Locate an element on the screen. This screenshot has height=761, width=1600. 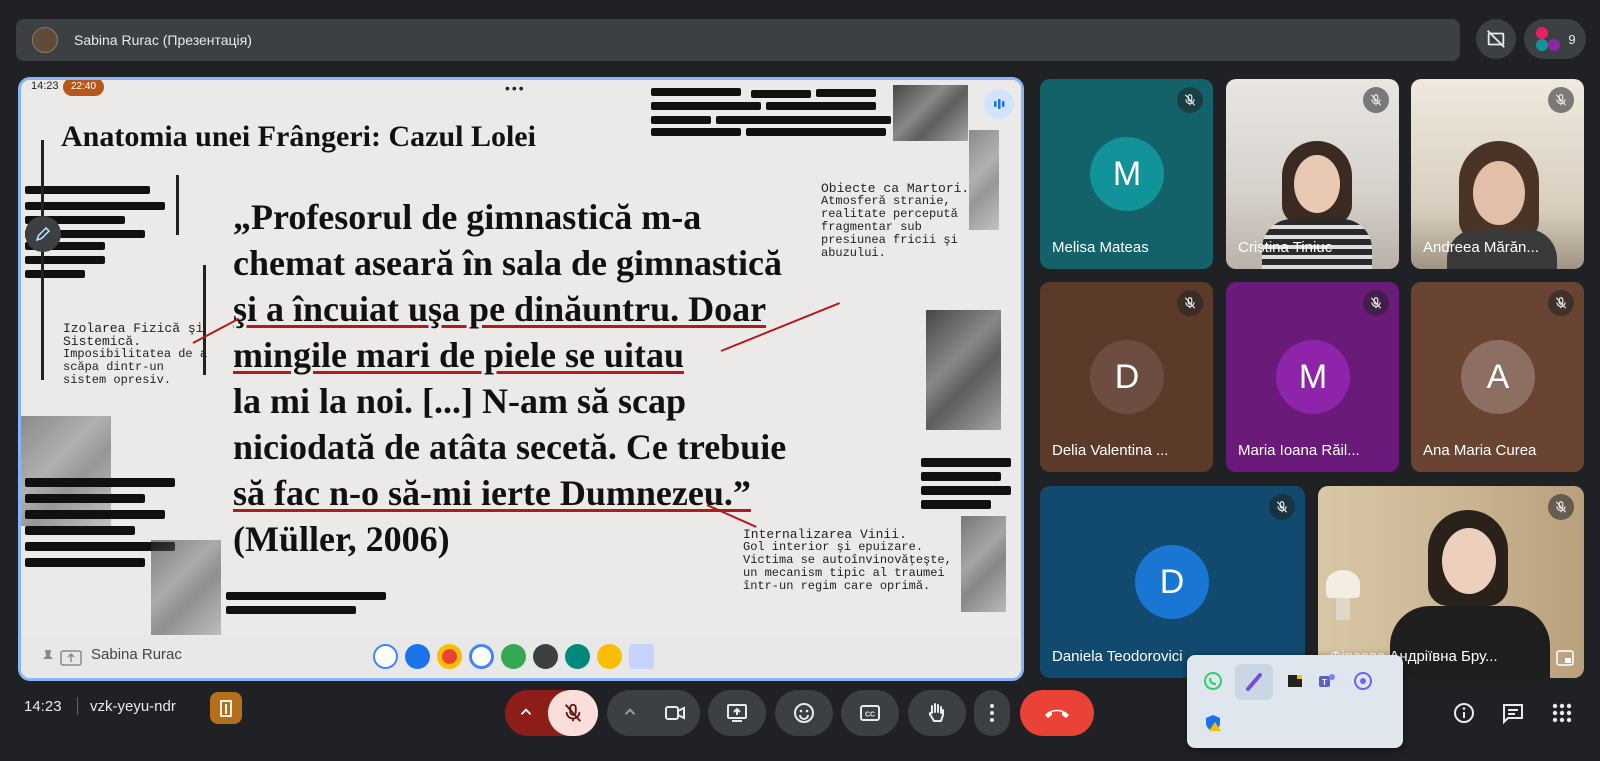
security-warning-icon is located at coordinates (1213, 723).